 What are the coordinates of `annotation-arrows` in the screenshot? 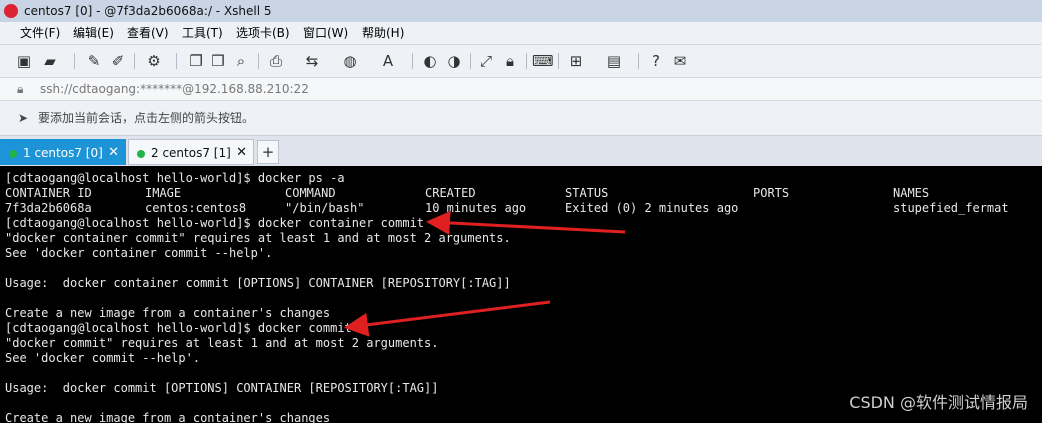 It's located at (485, 273).